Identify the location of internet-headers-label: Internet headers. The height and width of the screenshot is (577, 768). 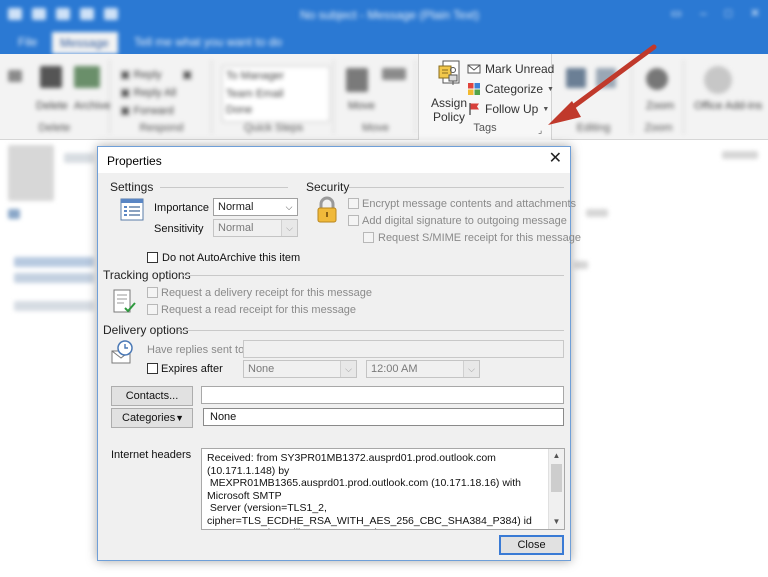
(151, 455).